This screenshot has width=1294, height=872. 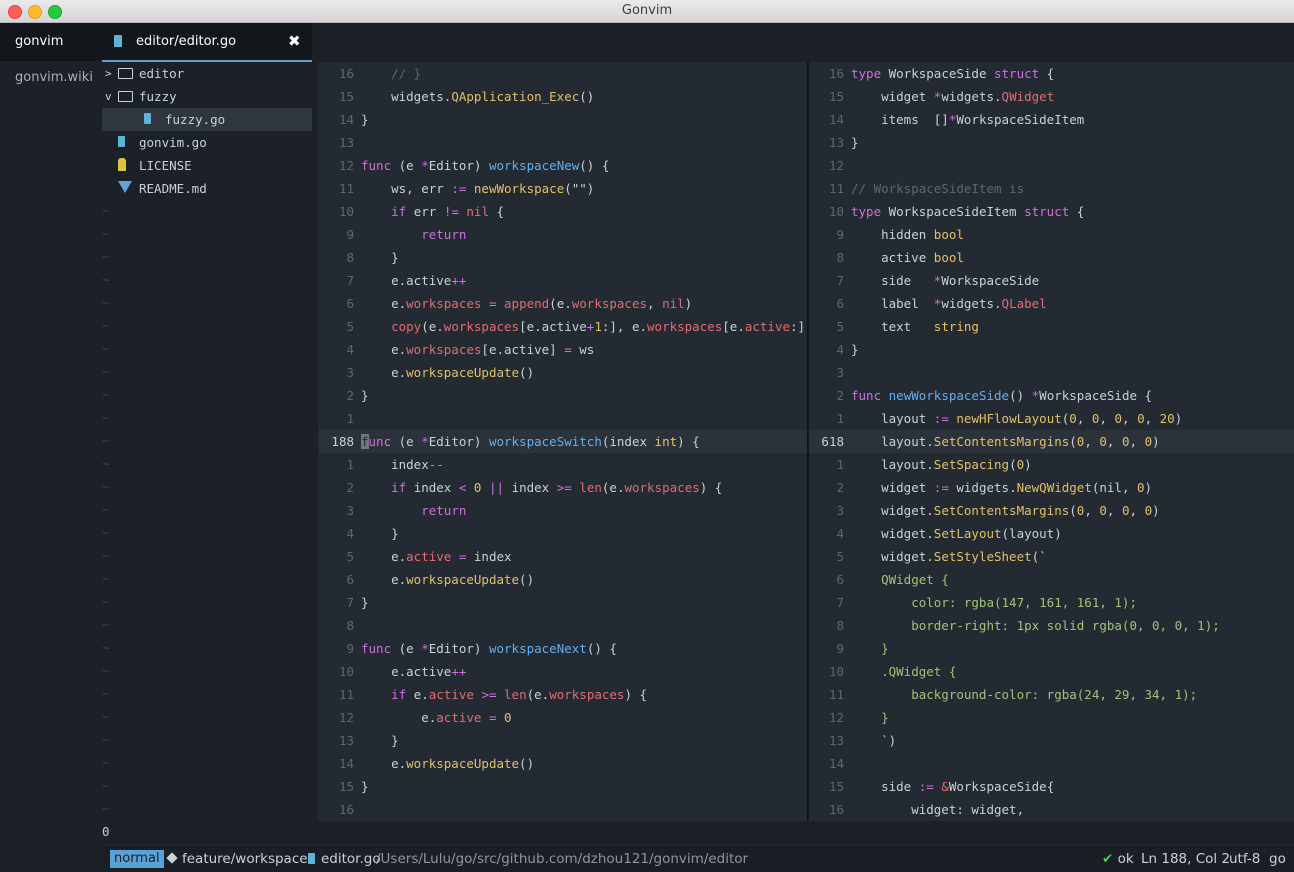 I want to click on code-line: 12 func (e *Editor) workspaceNew() {, so click(x=563, y=165).